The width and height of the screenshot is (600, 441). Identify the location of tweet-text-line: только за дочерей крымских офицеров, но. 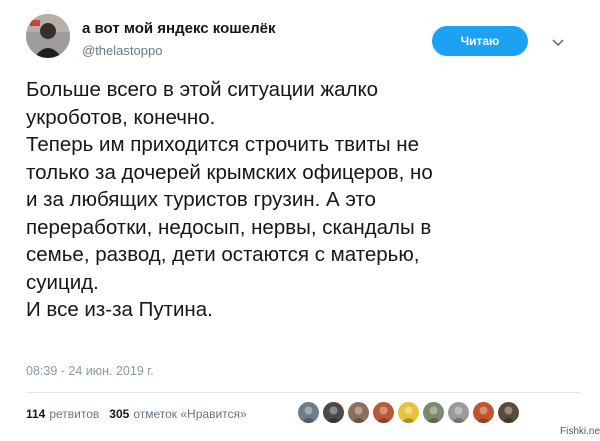
(229, 172).